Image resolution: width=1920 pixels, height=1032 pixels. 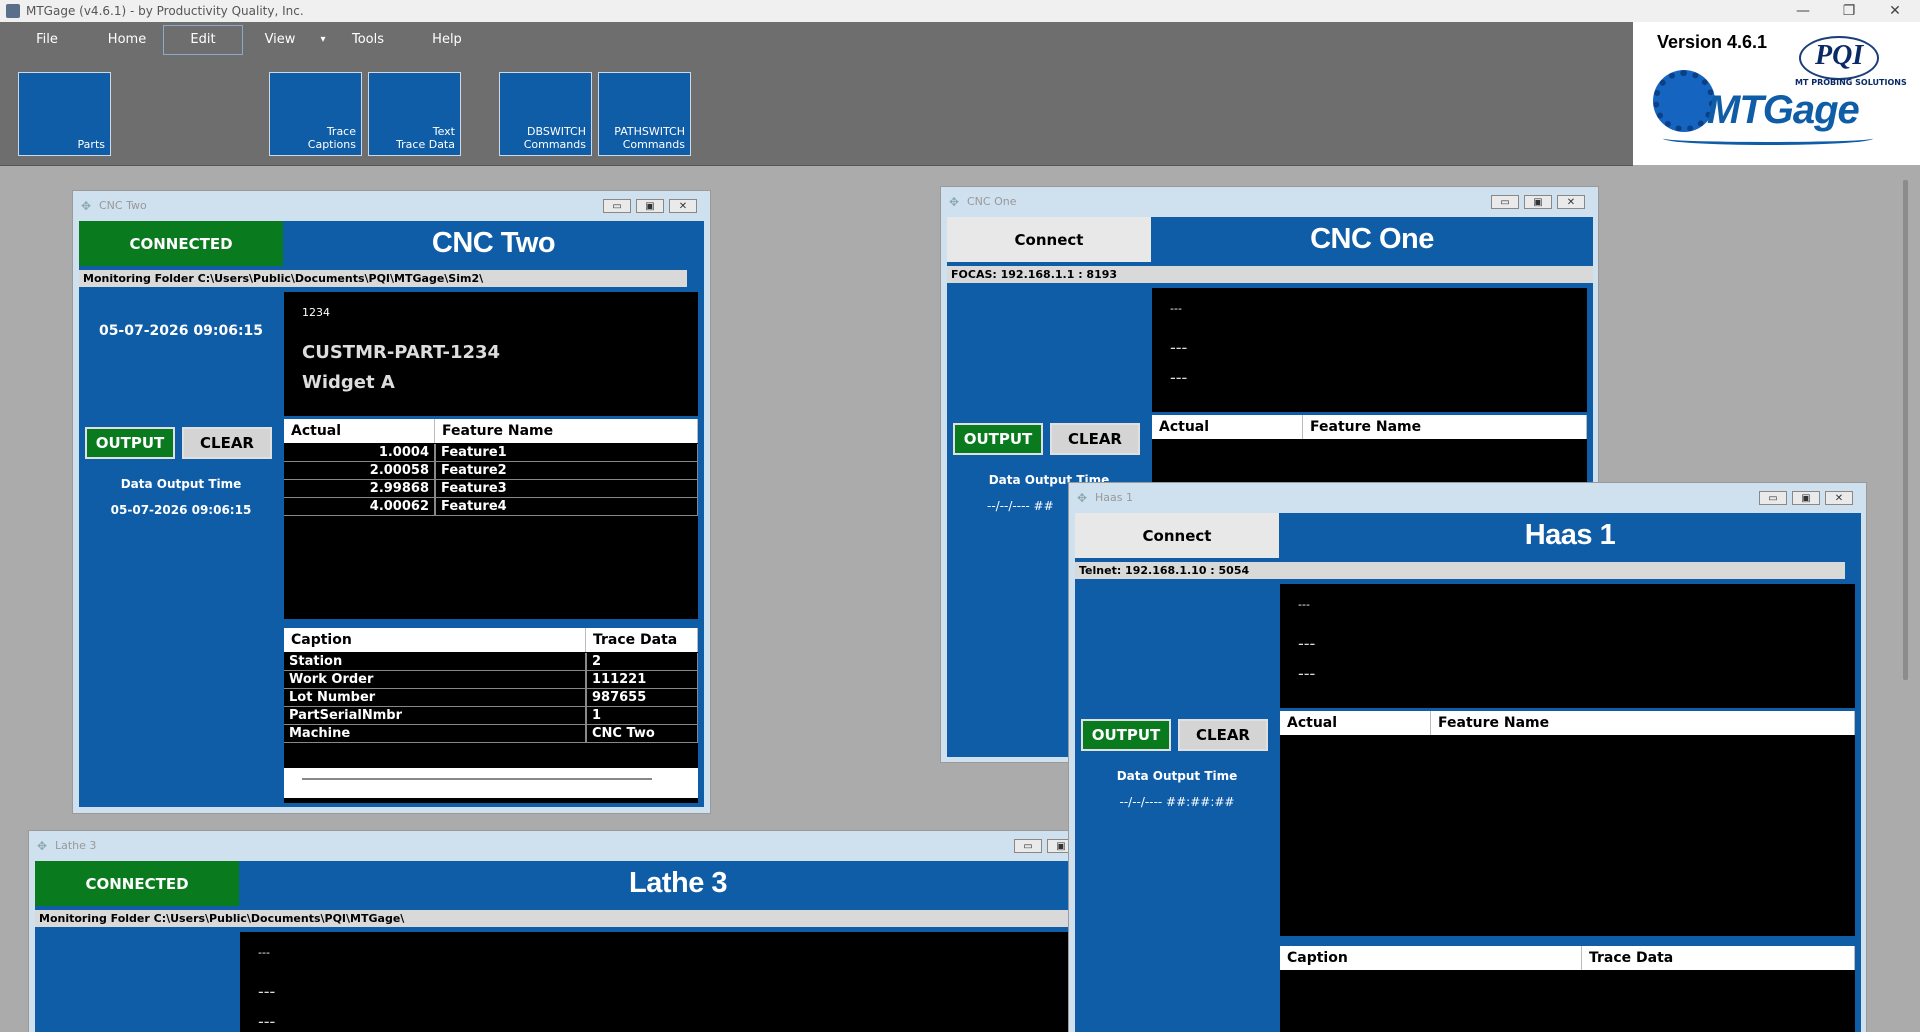 I want to click on table-row: 4.00062 Feature4, so click(x=491, y=507).